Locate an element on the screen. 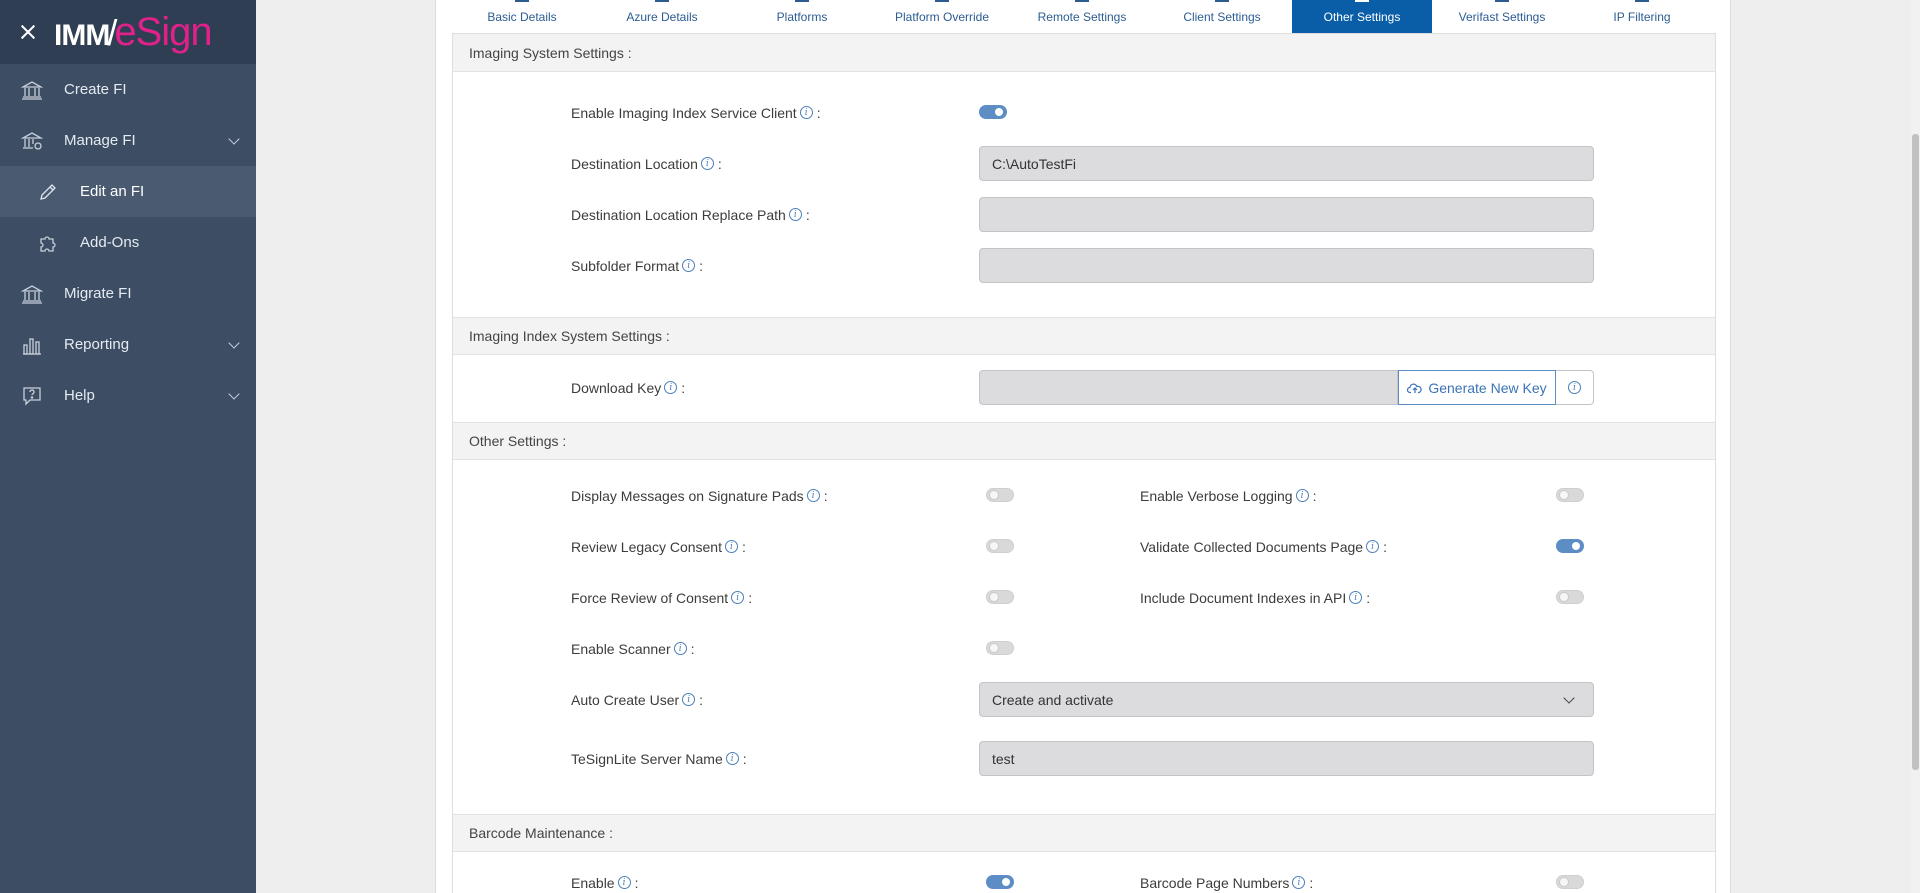 The height and width of the screenshot is (893, 1920). field-label: Enable i: is located at coordinates (604, 875).